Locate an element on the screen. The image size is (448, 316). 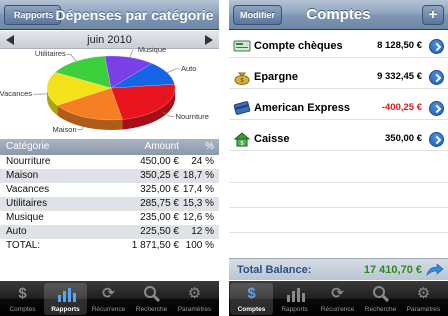
month-selector: juin 2010 is located at coordinates (109, 40).